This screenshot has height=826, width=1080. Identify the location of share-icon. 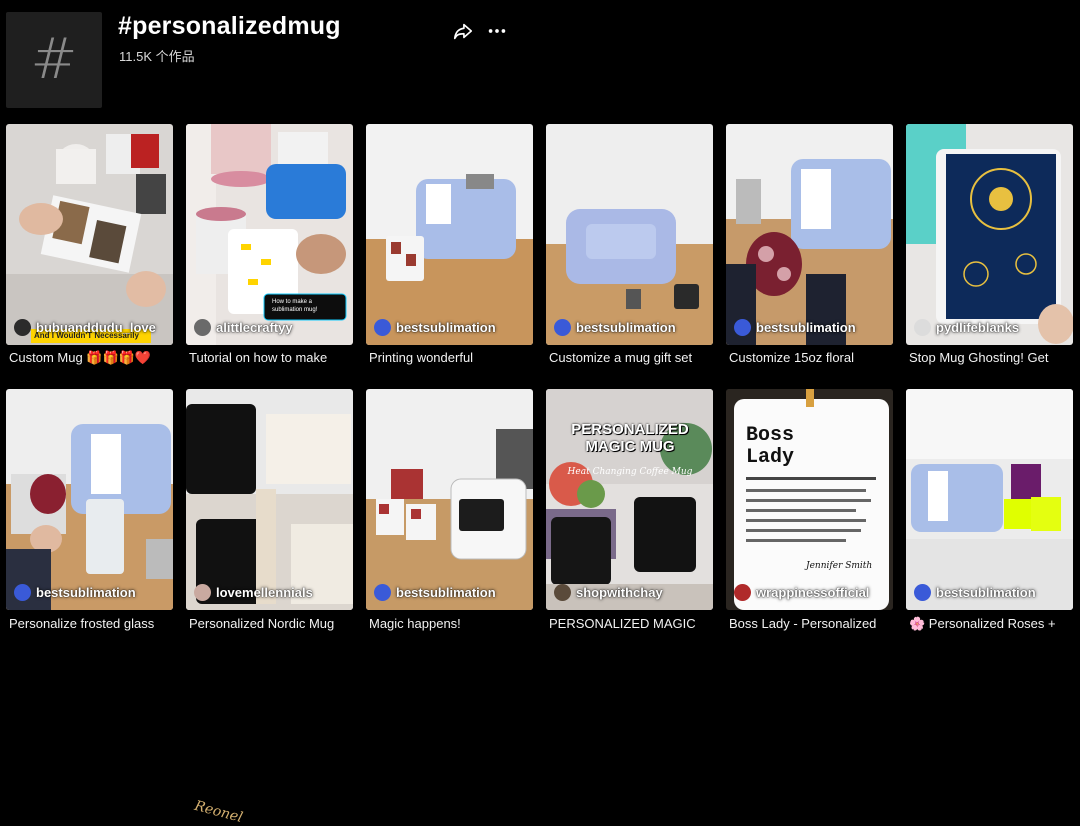
(463, 31).